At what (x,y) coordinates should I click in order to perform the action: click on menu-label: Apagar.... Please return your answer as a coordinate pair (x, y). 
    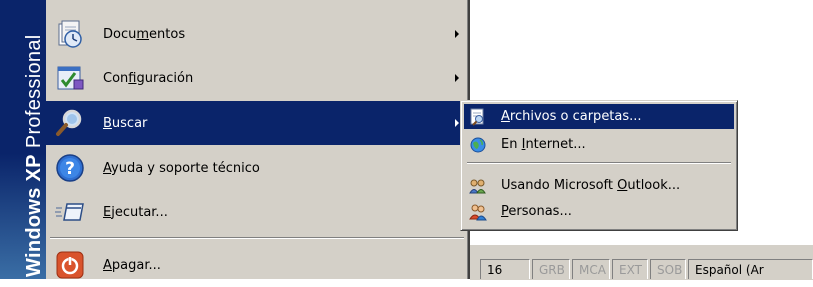
    Looking at the image, I should click on (132, 265).